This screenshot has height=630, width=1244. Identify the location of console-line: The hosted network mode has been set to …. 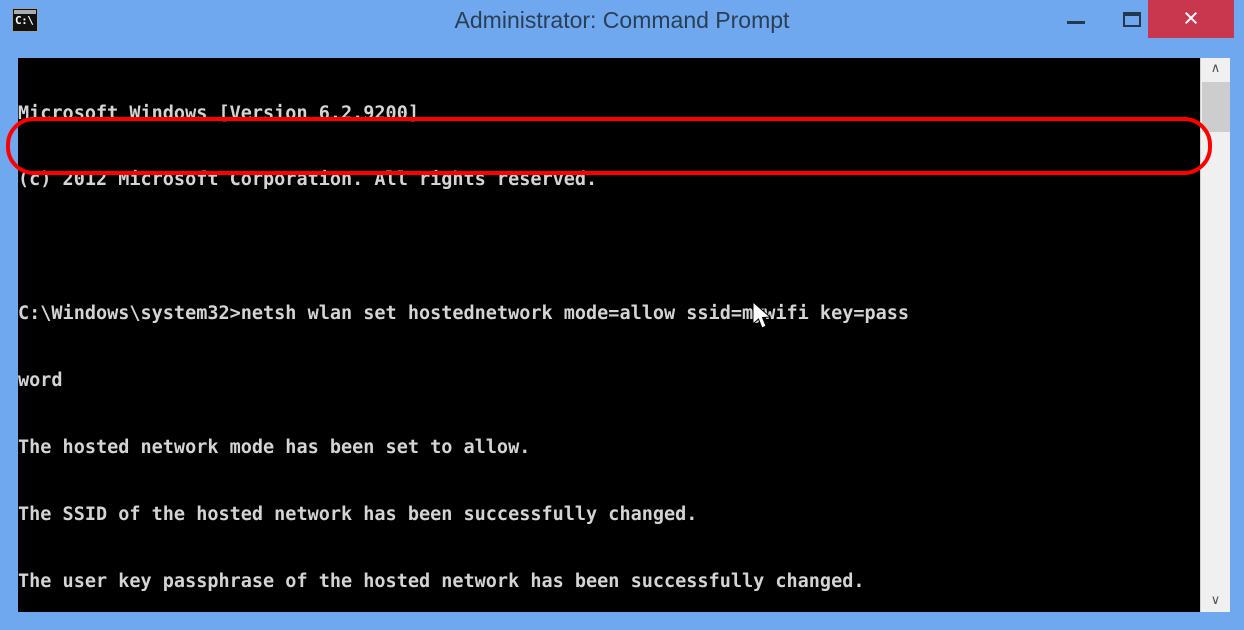
(274, 448).